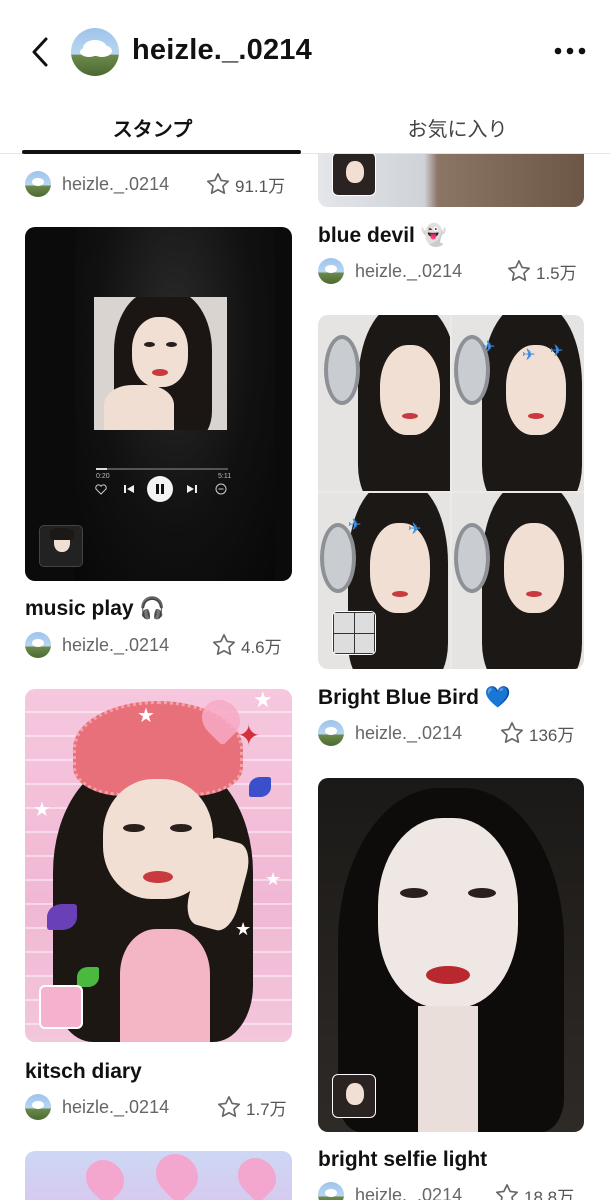 Image resolution: width=610 pixels, height=1200 pixels. What do you see at coordinates (222, 50) in the screenshot?
I see `profile-username: heizle._.0214` at bounding box center [222, 50].